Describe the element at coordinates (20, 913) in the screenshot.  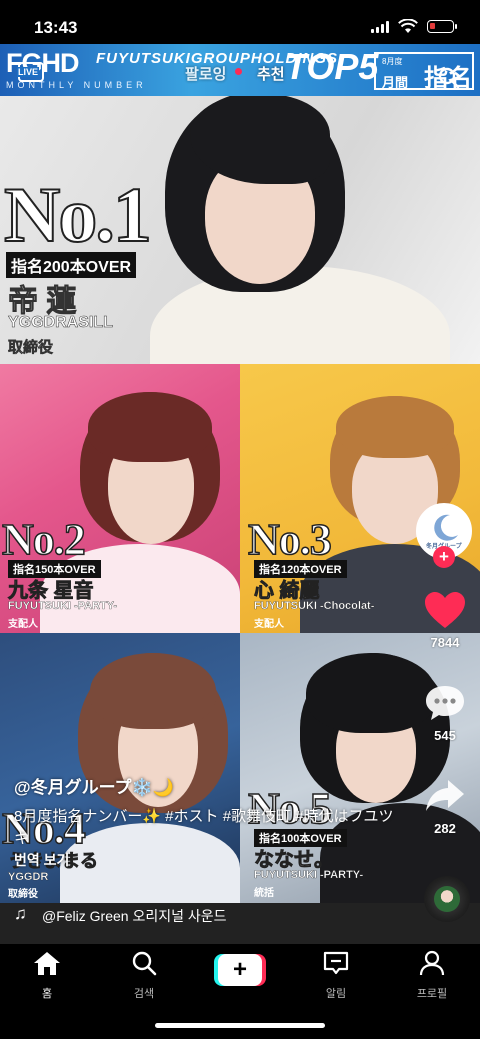
I see `music-note-icon: ♫` at that location.